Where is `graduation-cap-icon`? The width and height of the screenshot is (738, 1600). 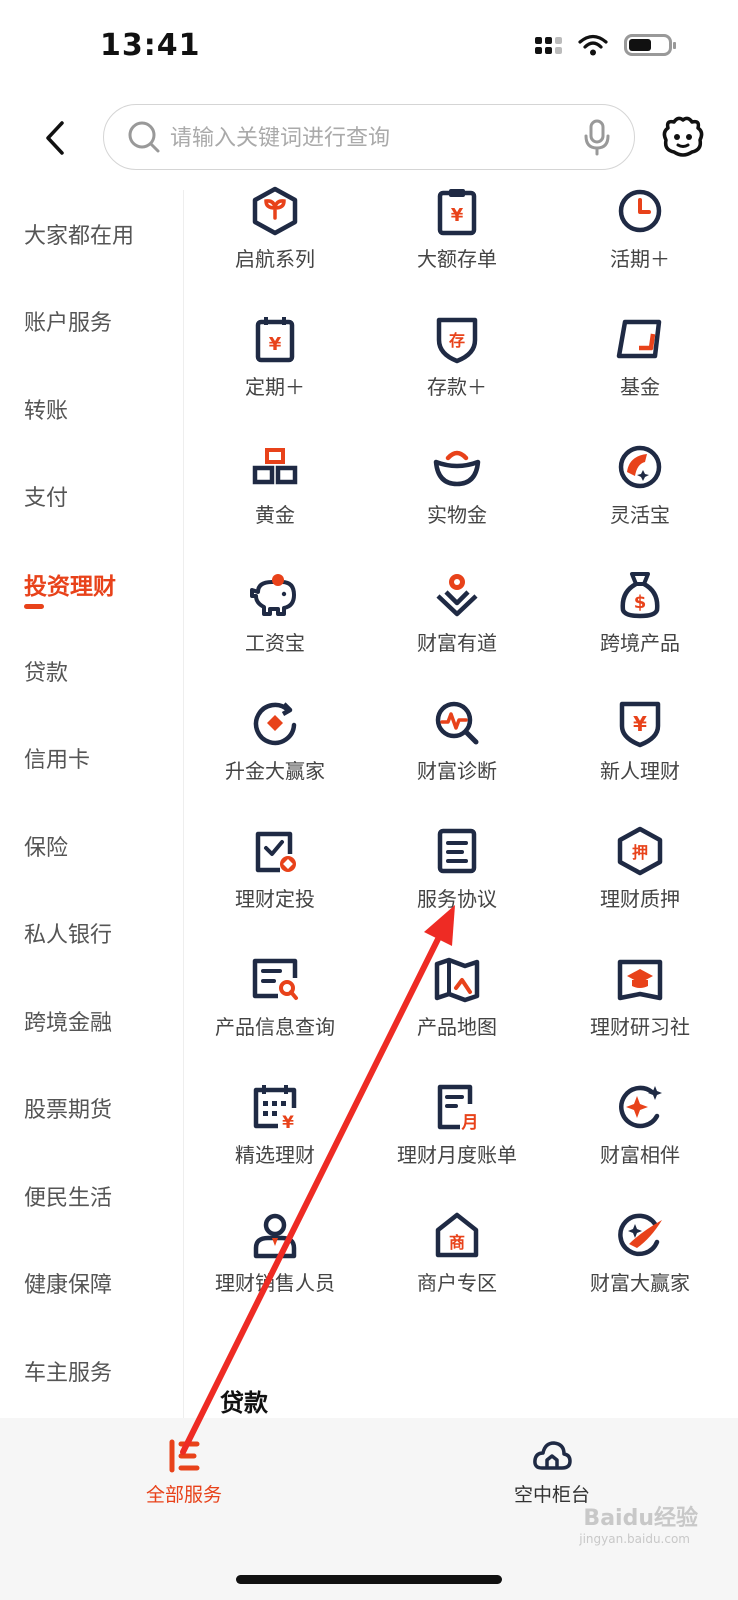
graduation-cap-icon is located at coordinates (640, 980).